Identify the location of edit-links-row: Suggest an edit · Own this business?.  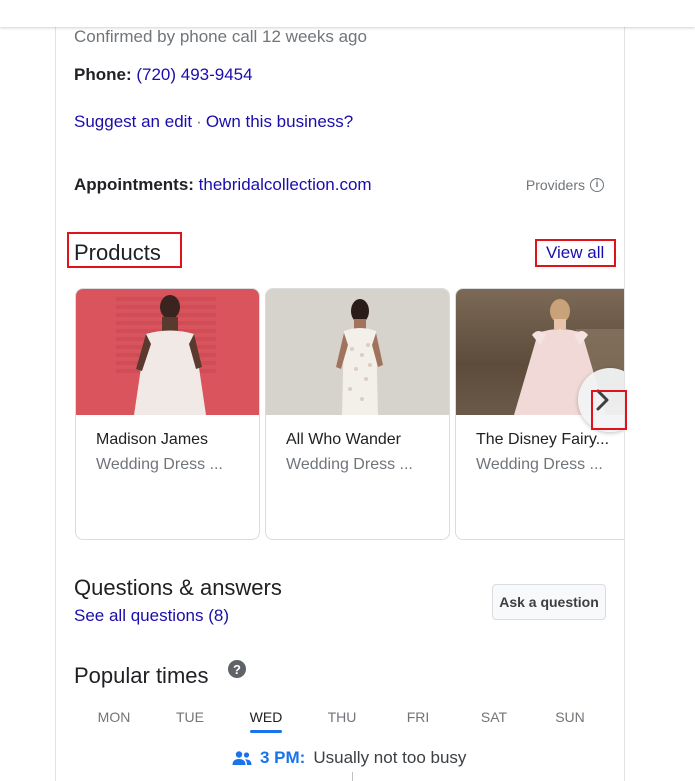
(213, 122).